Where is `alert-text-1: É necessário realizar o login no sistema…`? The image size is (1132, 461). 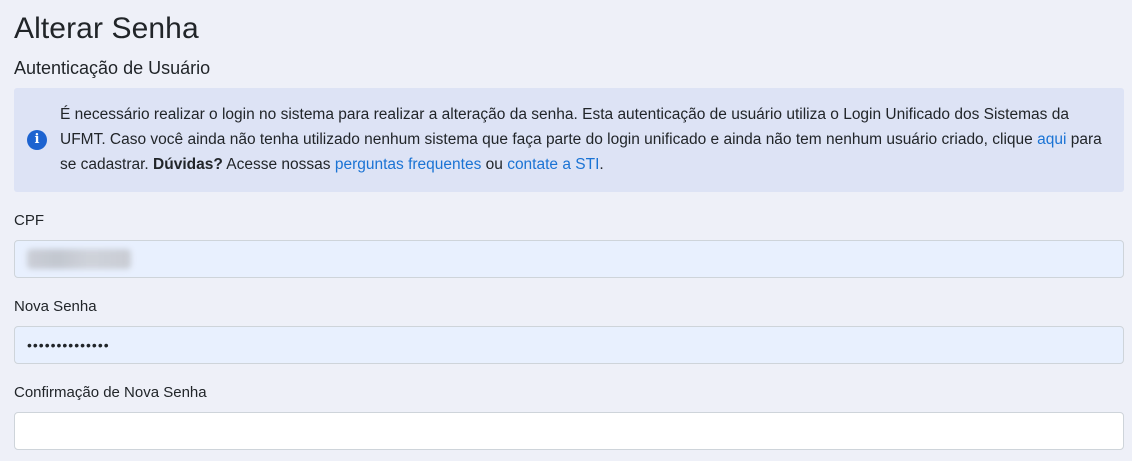 alert-text-1: É necessário realizar o login no sistema… is located at coordinates (564, 127).